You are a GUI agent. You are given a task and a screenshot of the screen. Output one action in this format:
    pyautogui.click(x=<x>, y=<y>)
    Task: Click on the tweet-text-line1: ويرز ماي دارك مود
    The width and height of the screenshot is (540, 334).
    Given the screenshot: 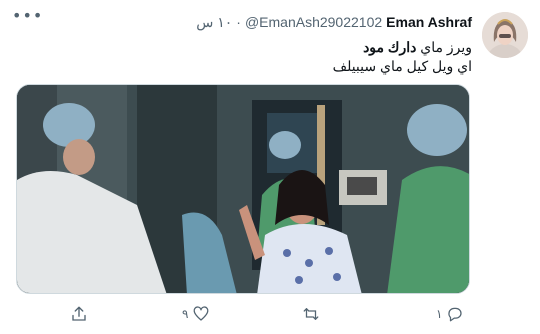 What is the action you would take?
    pyautogui.click(x=272, y=47)
    